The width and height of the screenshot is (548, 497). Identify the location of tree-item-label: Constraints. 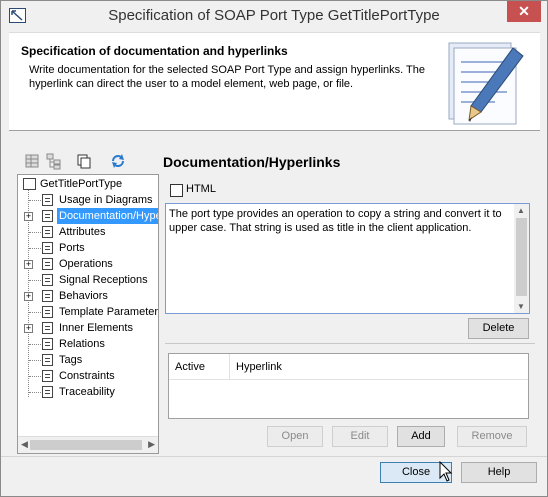
(87, 376).